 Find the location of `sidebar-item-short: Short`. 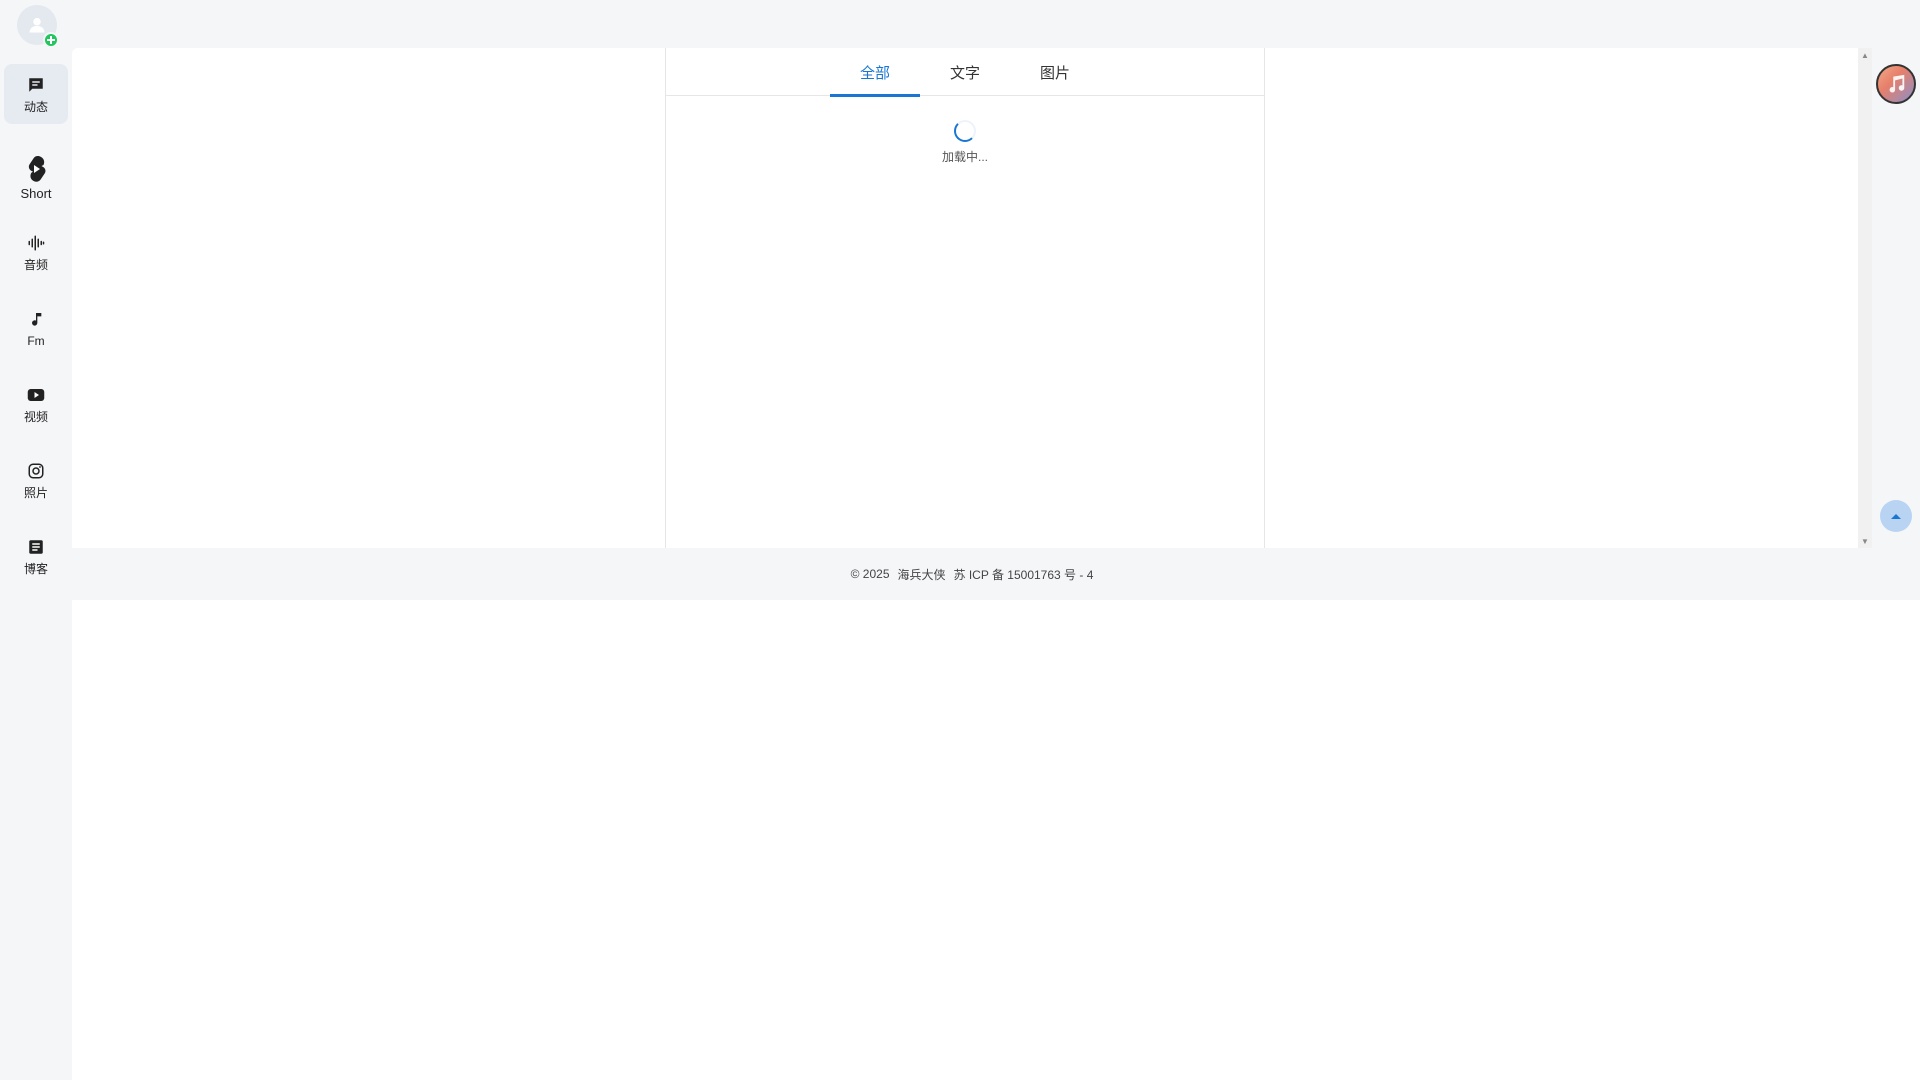

sidebar-item-short: Short is located at coordinates (36, 178).